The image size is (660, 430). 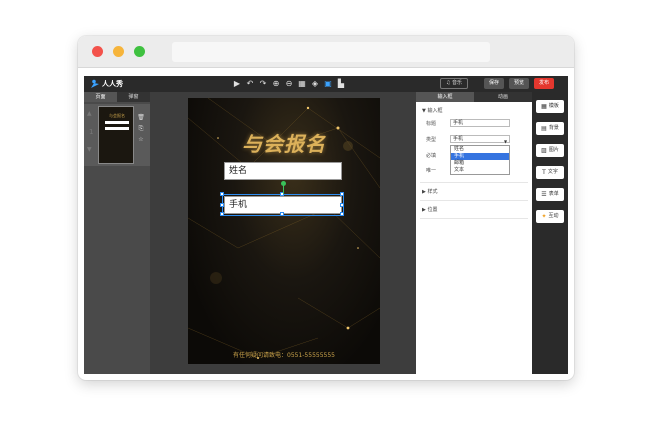 I want to click on interaction-icon: ✦, so click(x=544, y=216).